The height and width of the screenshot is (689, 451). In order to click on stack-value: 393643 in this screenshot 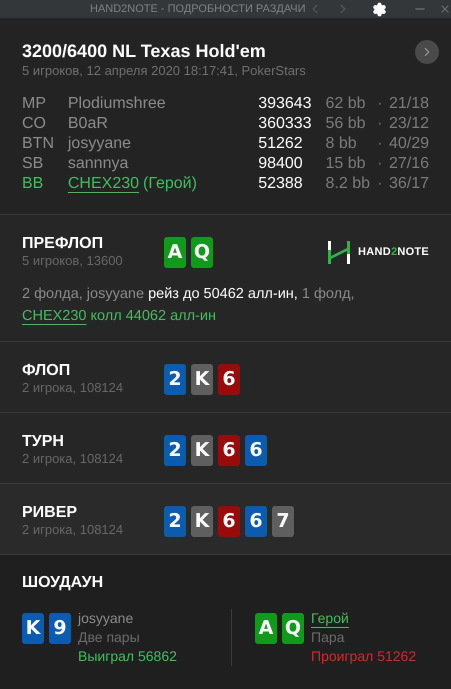, I will do `click(285, 104)`.